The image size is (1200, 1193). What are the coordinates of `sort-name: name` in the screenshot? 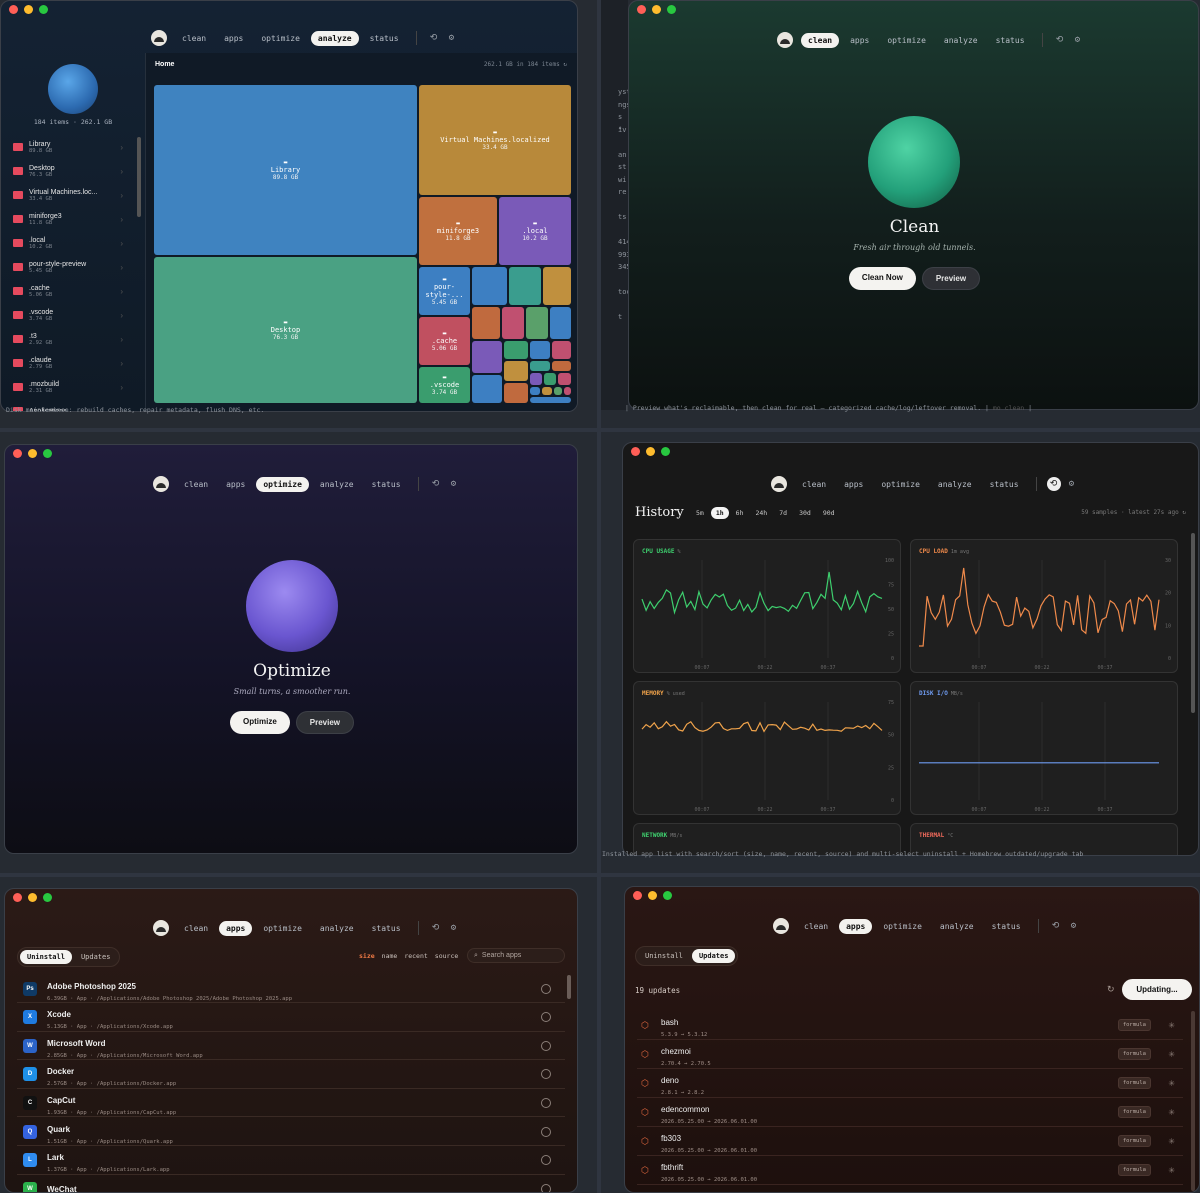 It's located at (390, 956).